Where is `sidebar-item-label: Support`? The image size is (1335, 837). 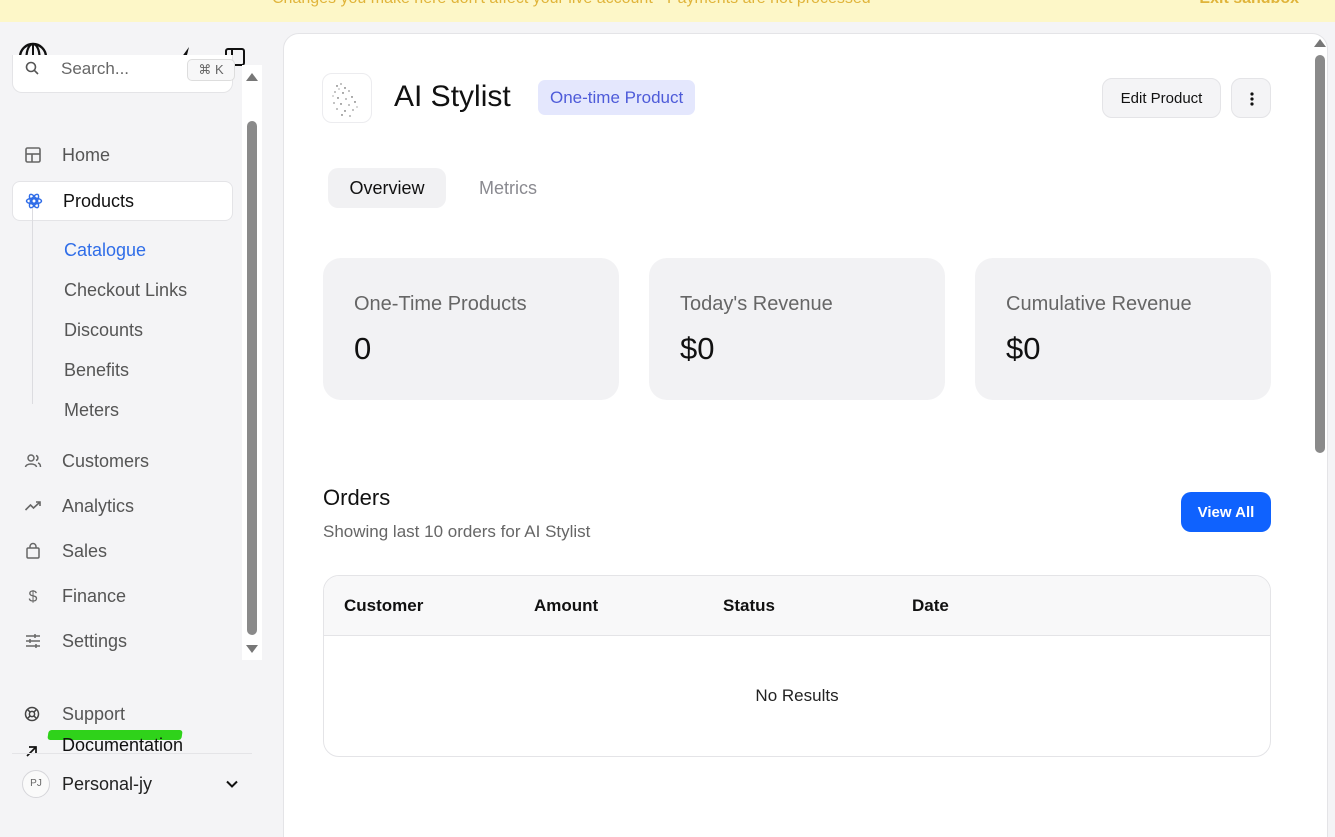 sidebar-item-label: Support is located at coordinates (94, 713).